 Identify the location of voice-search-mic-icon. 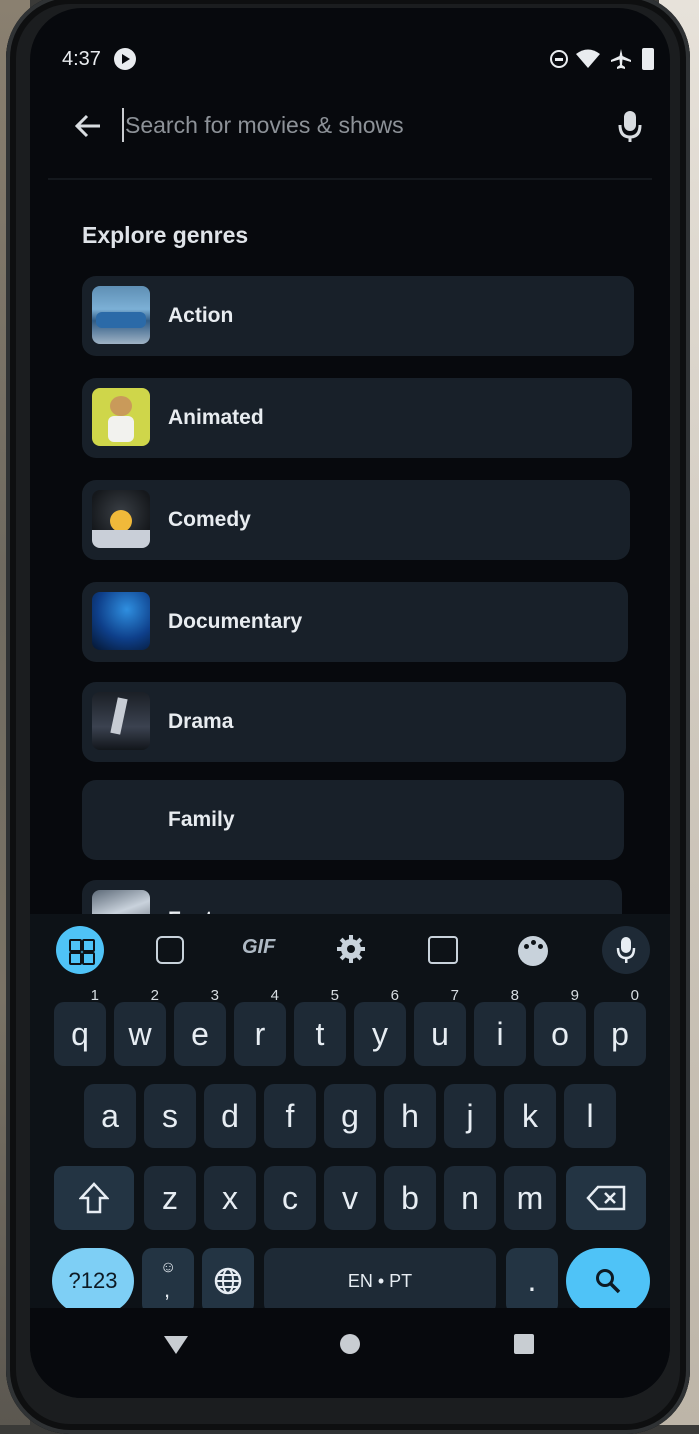
(630, 127).